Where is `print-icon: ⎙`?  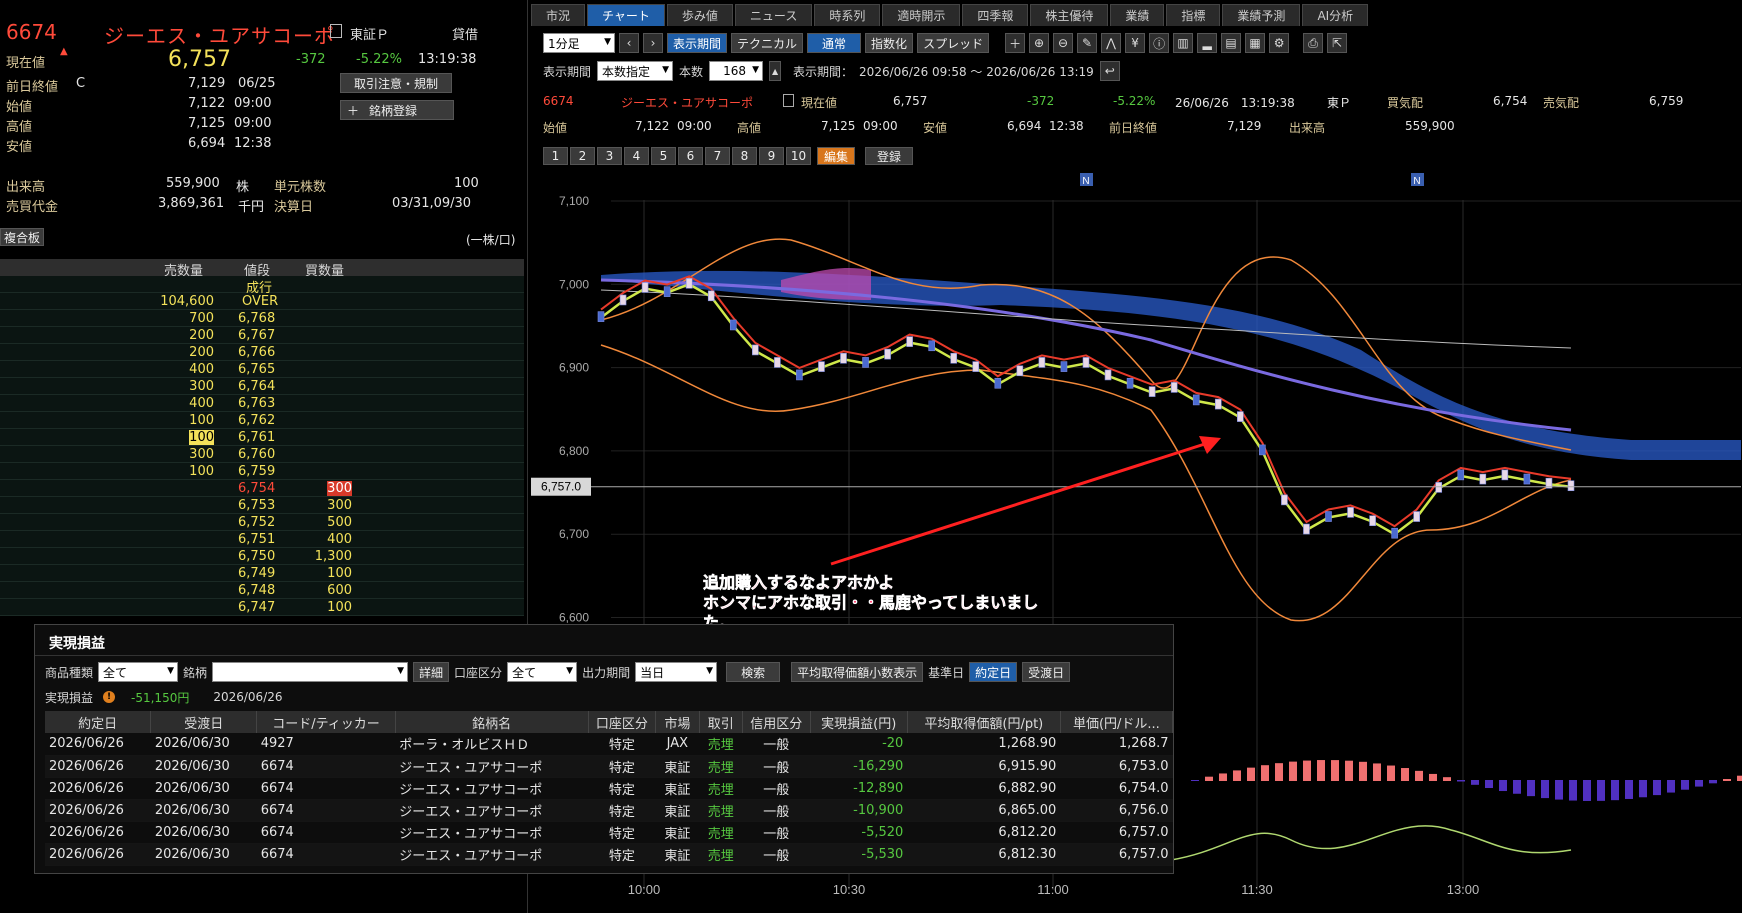 print-icon: ⎙ is located at coordinates (1313, 43).